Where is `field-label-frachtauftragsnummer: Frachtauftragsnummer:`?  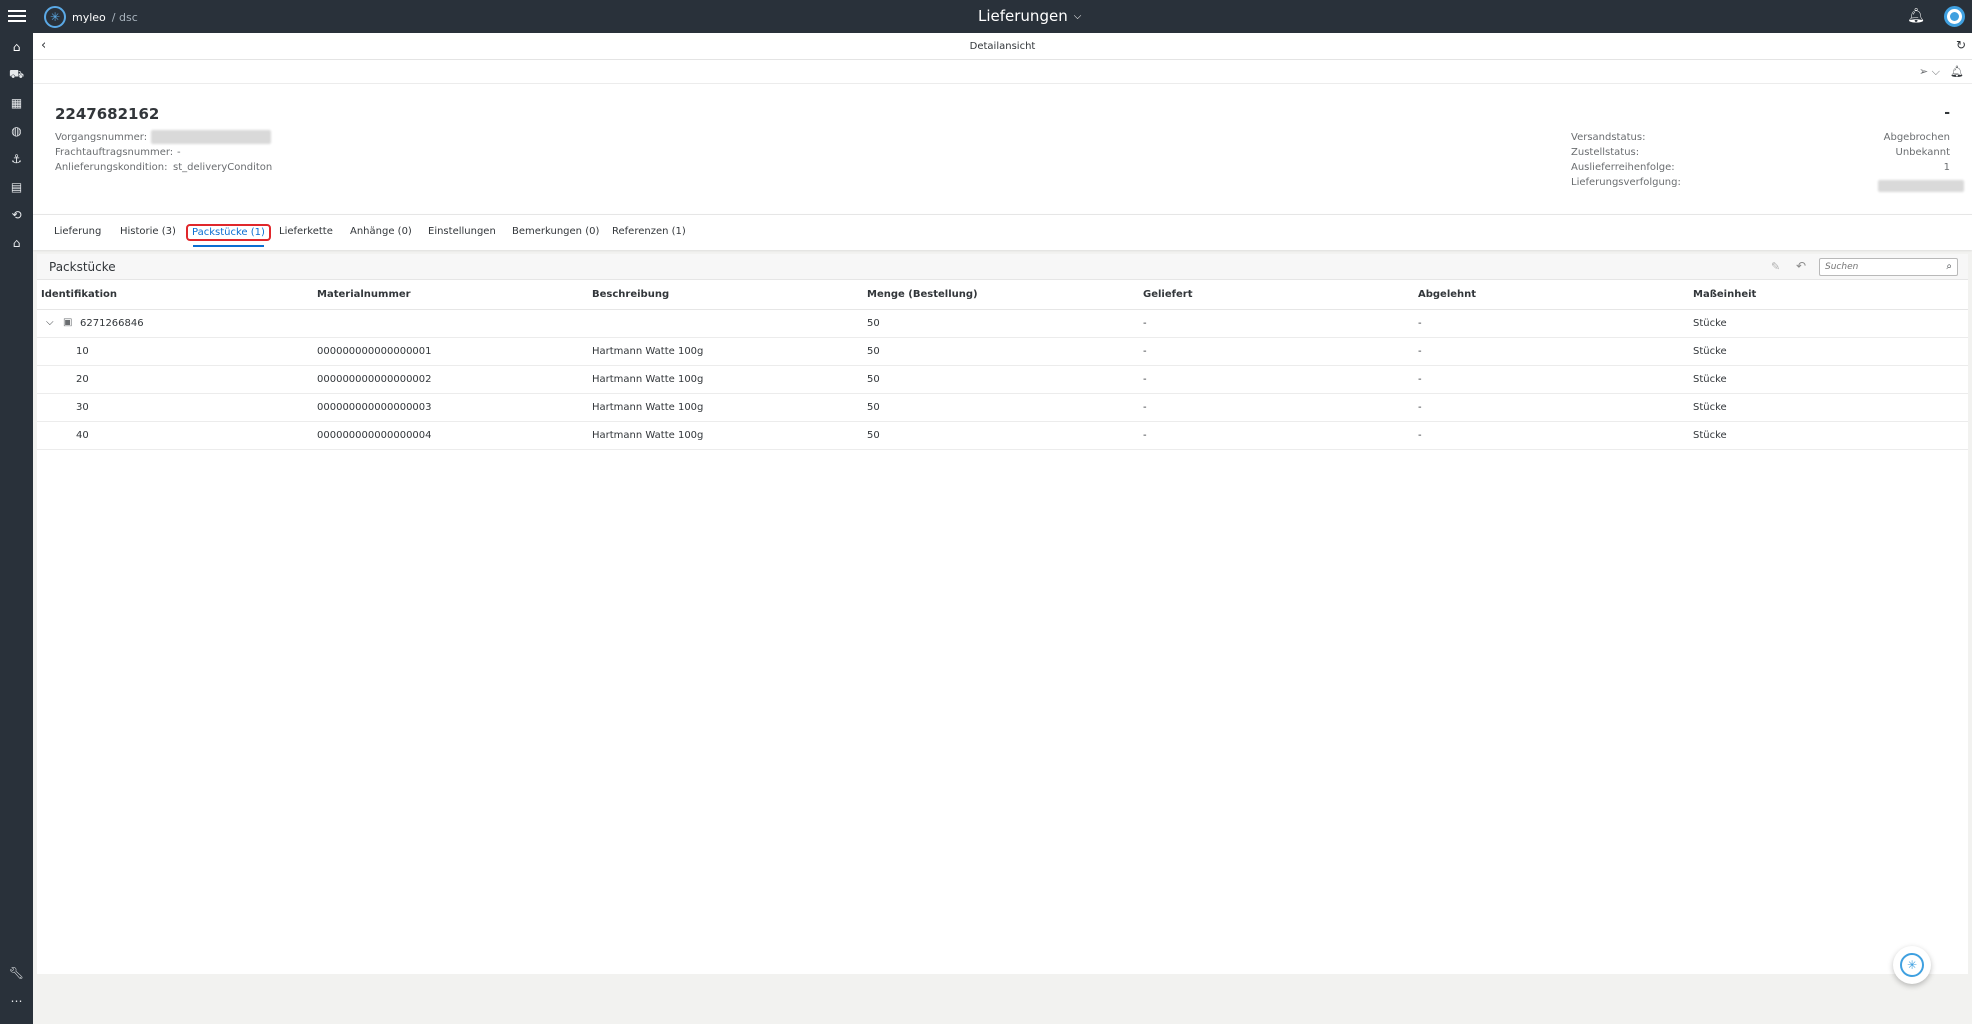 field-label-frachtauftragsnummer: Frachtauftragsnummer: is located at coordinates (114, 152).